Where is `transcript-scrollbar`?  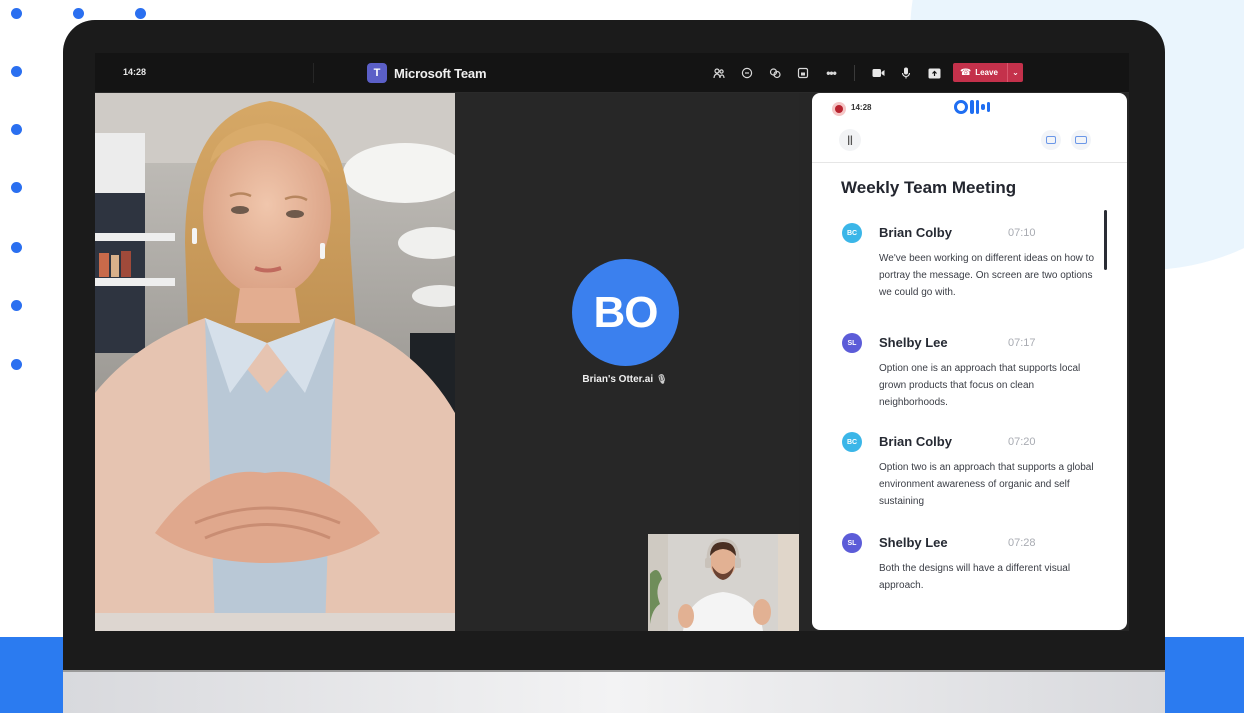
transcript-scrollbar is located at coordinates (1105, 240).